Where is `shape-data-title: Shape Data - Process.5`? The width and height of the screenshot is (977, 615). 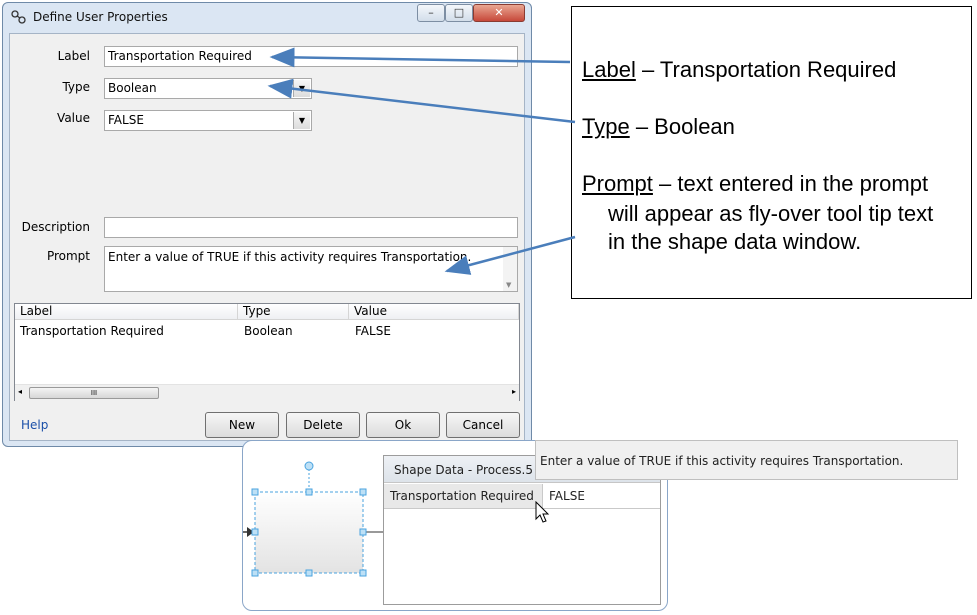 shape-data-title: Shape Data - Process.5 is located at coordinates (463, 470).